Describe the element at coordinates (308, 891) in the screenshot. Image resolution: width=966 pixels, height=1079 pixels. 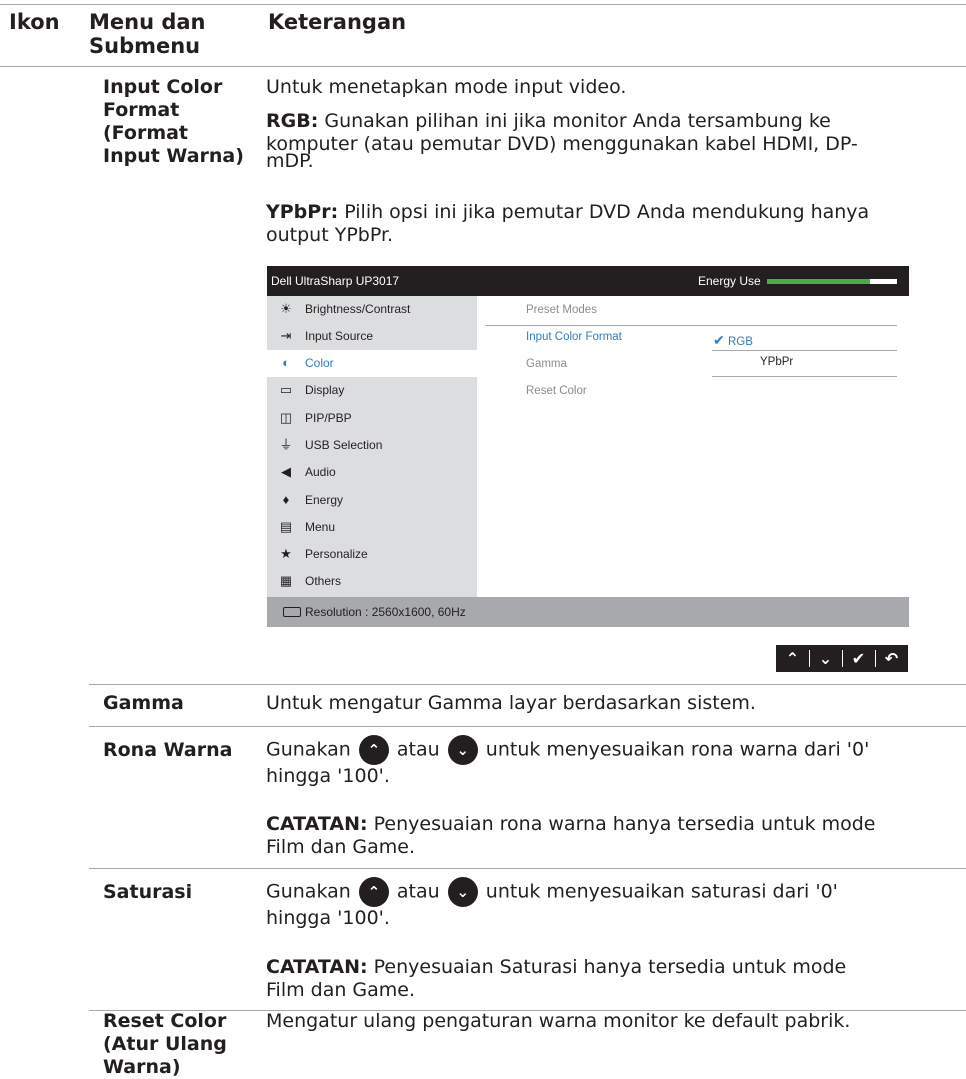
I see `saturation-text: Gunakan` at that location.